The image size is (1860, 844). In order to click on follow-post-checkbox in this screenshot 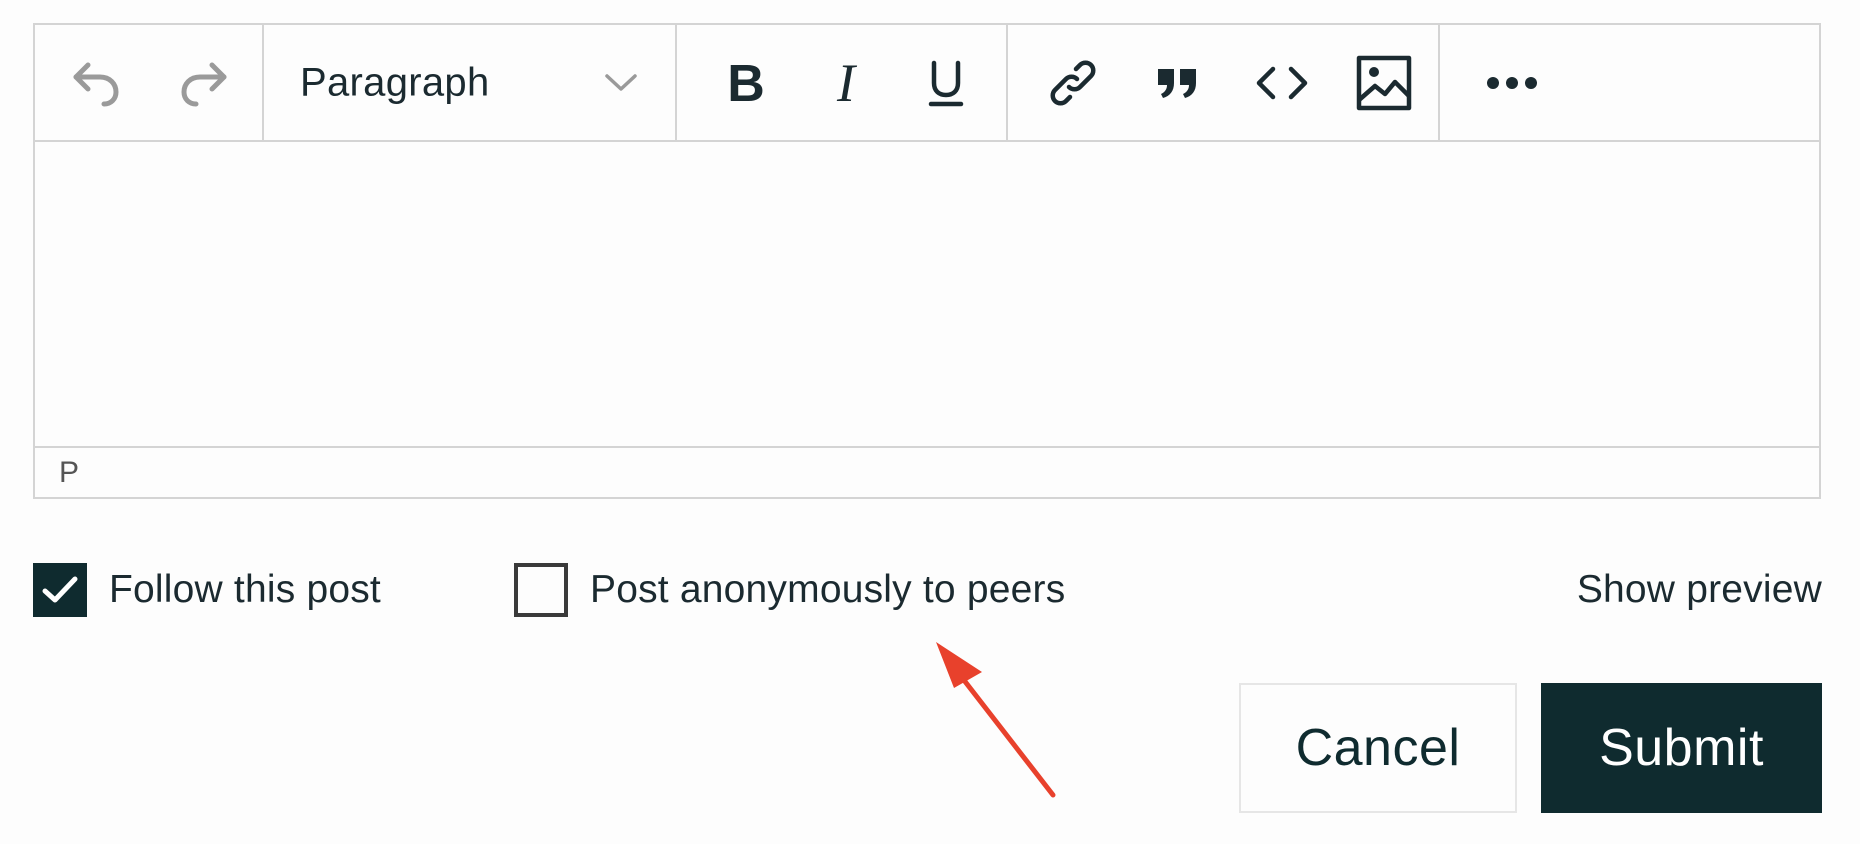, I will do `click(60, 590)`.